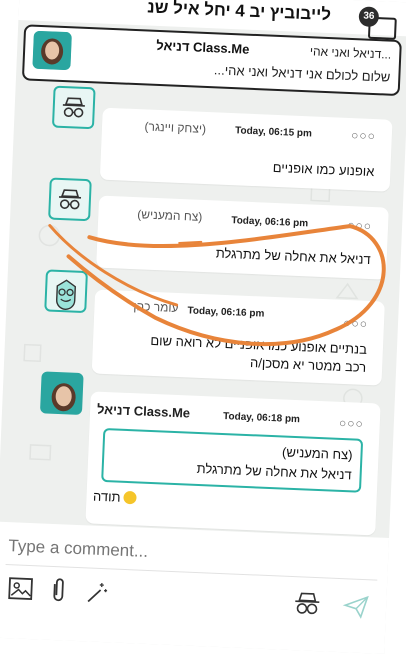  I want to click on magic-wand-icon, so click(96, 591).